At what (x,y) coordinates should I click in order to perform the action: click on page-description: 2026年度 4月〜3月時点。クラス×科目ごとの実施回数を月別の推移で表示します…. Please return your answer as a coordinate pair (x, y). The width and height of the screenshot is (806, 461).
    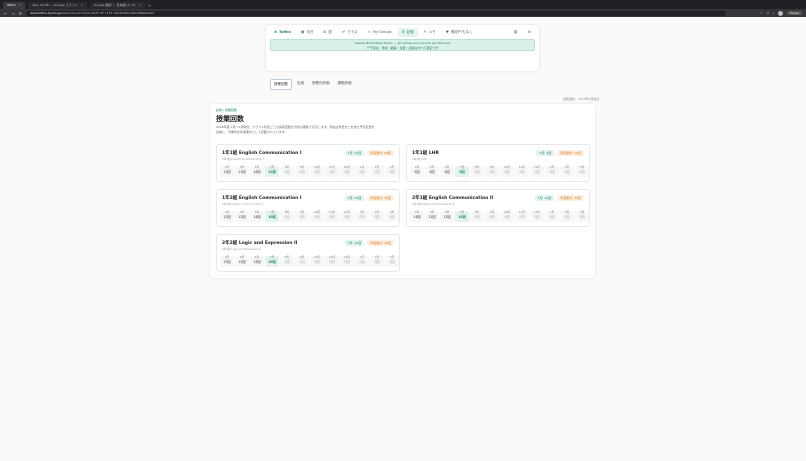
    Looking at the image, I should click on (295, 129).